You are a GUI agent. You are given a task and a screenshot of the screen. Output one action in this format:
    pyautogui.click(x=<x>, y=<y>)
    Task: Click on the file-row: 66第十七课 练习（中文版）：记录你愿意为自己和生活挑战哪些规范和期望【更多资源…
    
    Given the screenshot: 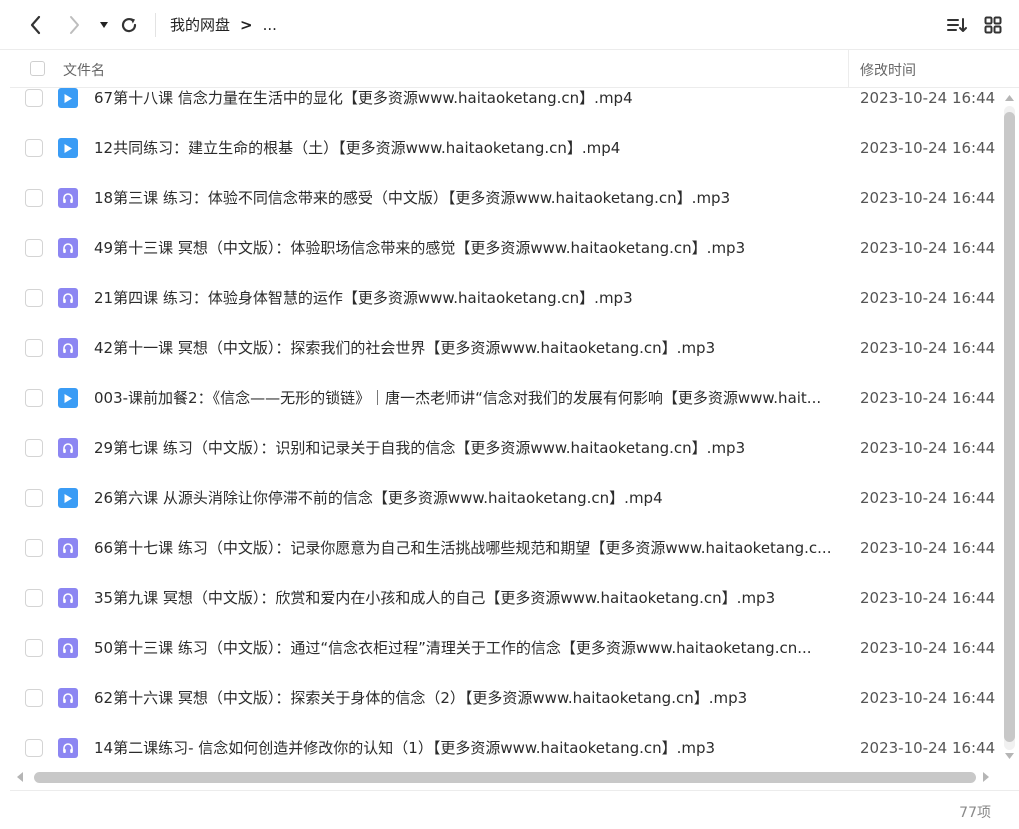 What is the action you would take?
    pyautogui.click(x=505, y=563)
    